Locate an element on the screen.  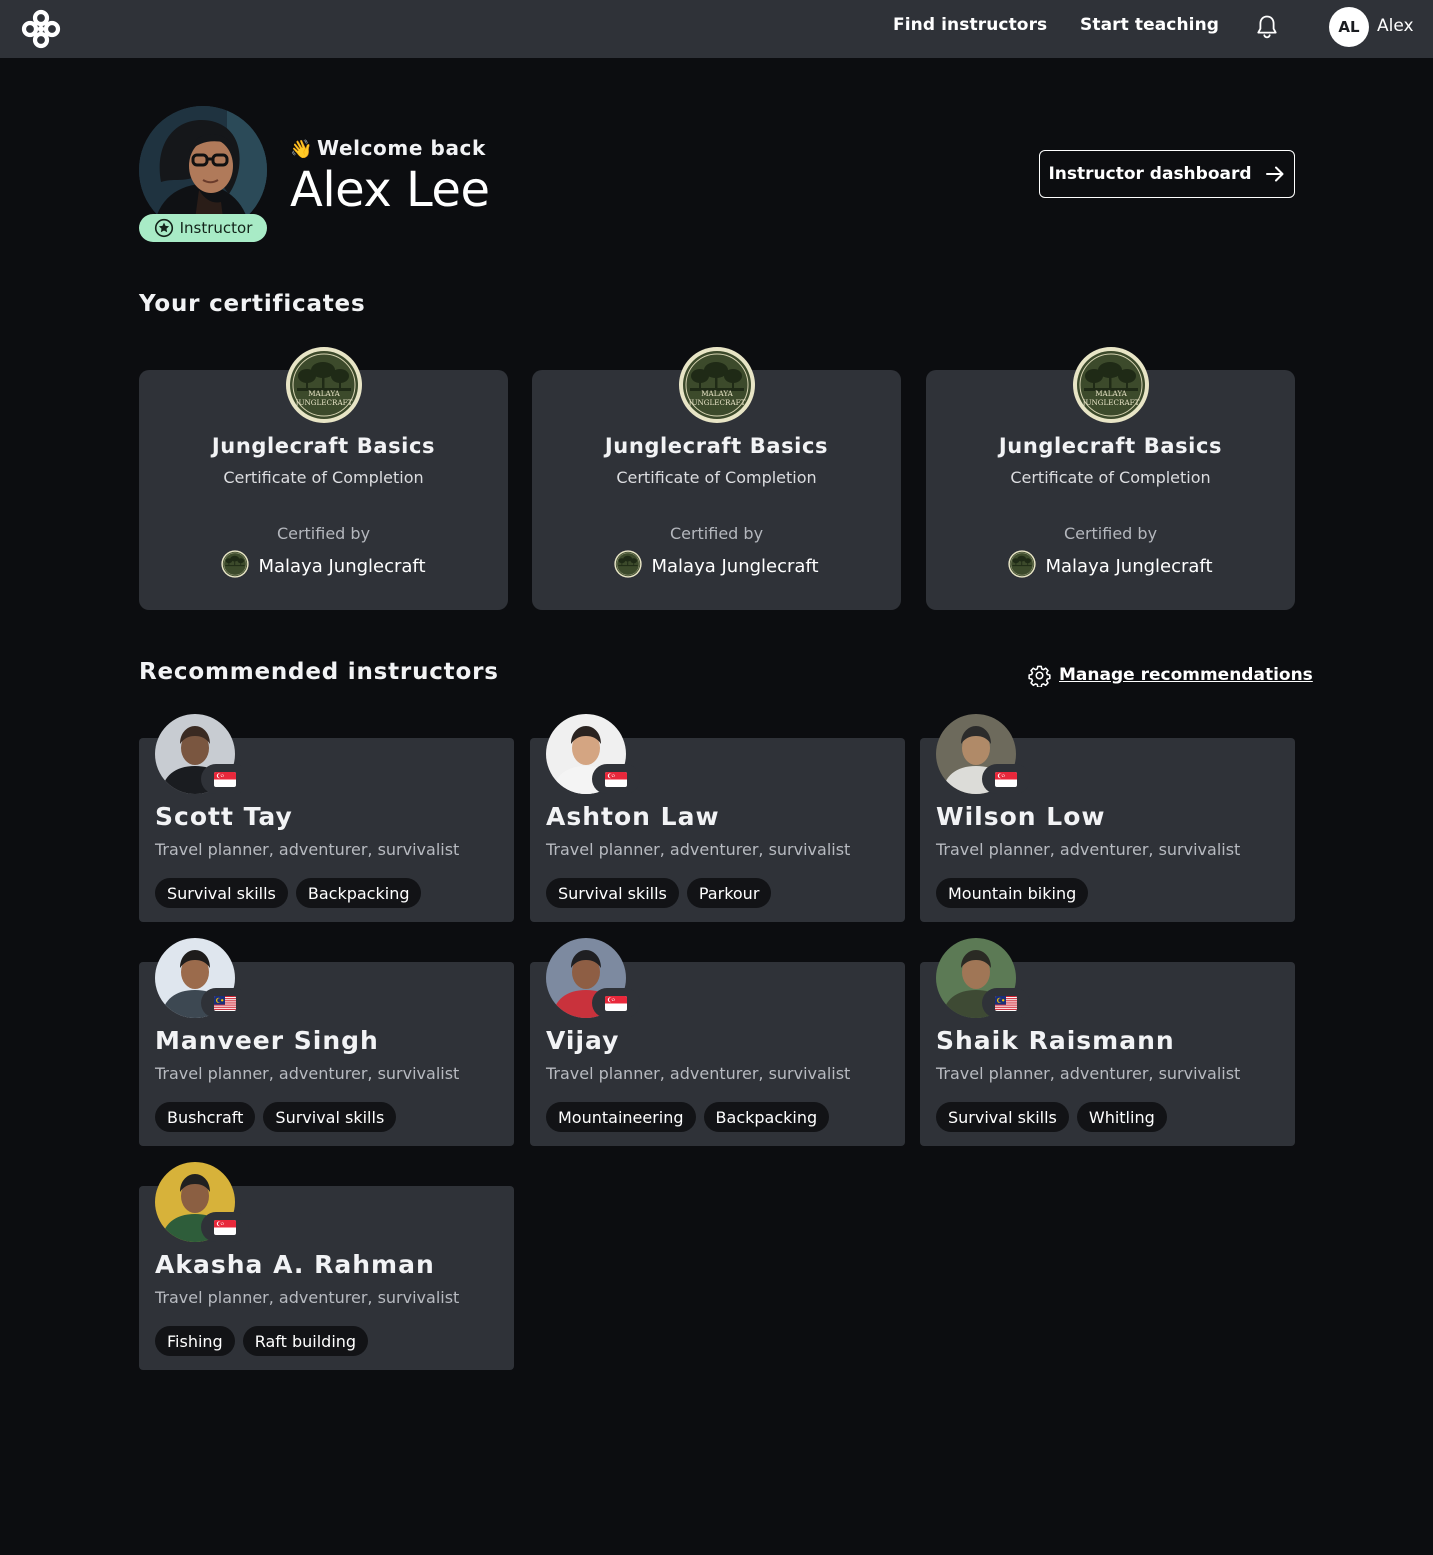
skill-tag: Whitling is located at coordinates (1121, 1117).